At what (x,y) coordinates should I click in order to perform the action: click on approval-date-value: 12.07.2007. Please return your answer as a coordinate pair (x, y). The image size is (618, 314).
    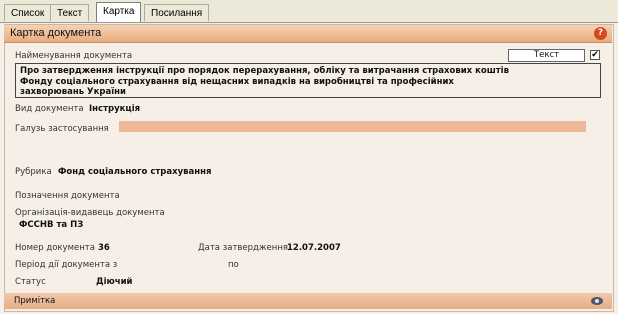
    Looking at the image, I should click on (314, 248).